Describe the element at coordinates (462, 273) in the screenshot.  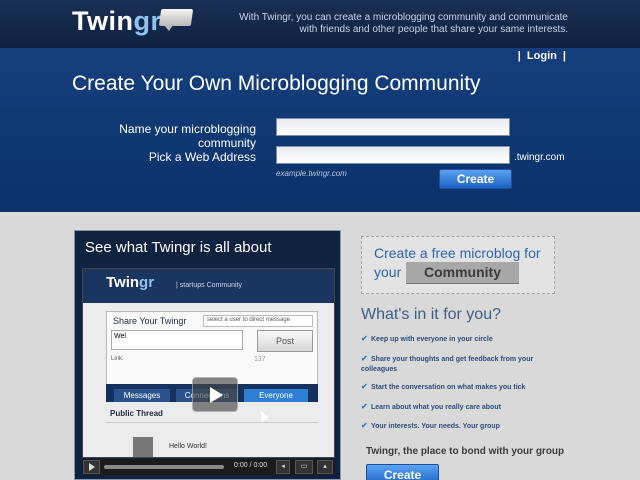
I see `community-badge: Community` at that location.